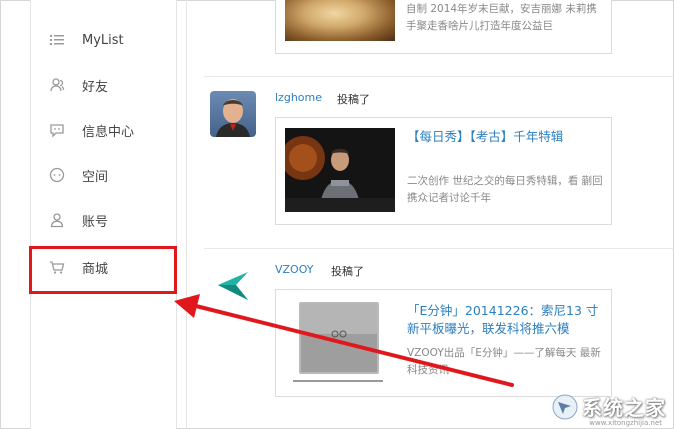 The height and width of the screenshot is (429, 674). I want to click on watermark-url: www.xitongzhijia.net, so click(625, 423).